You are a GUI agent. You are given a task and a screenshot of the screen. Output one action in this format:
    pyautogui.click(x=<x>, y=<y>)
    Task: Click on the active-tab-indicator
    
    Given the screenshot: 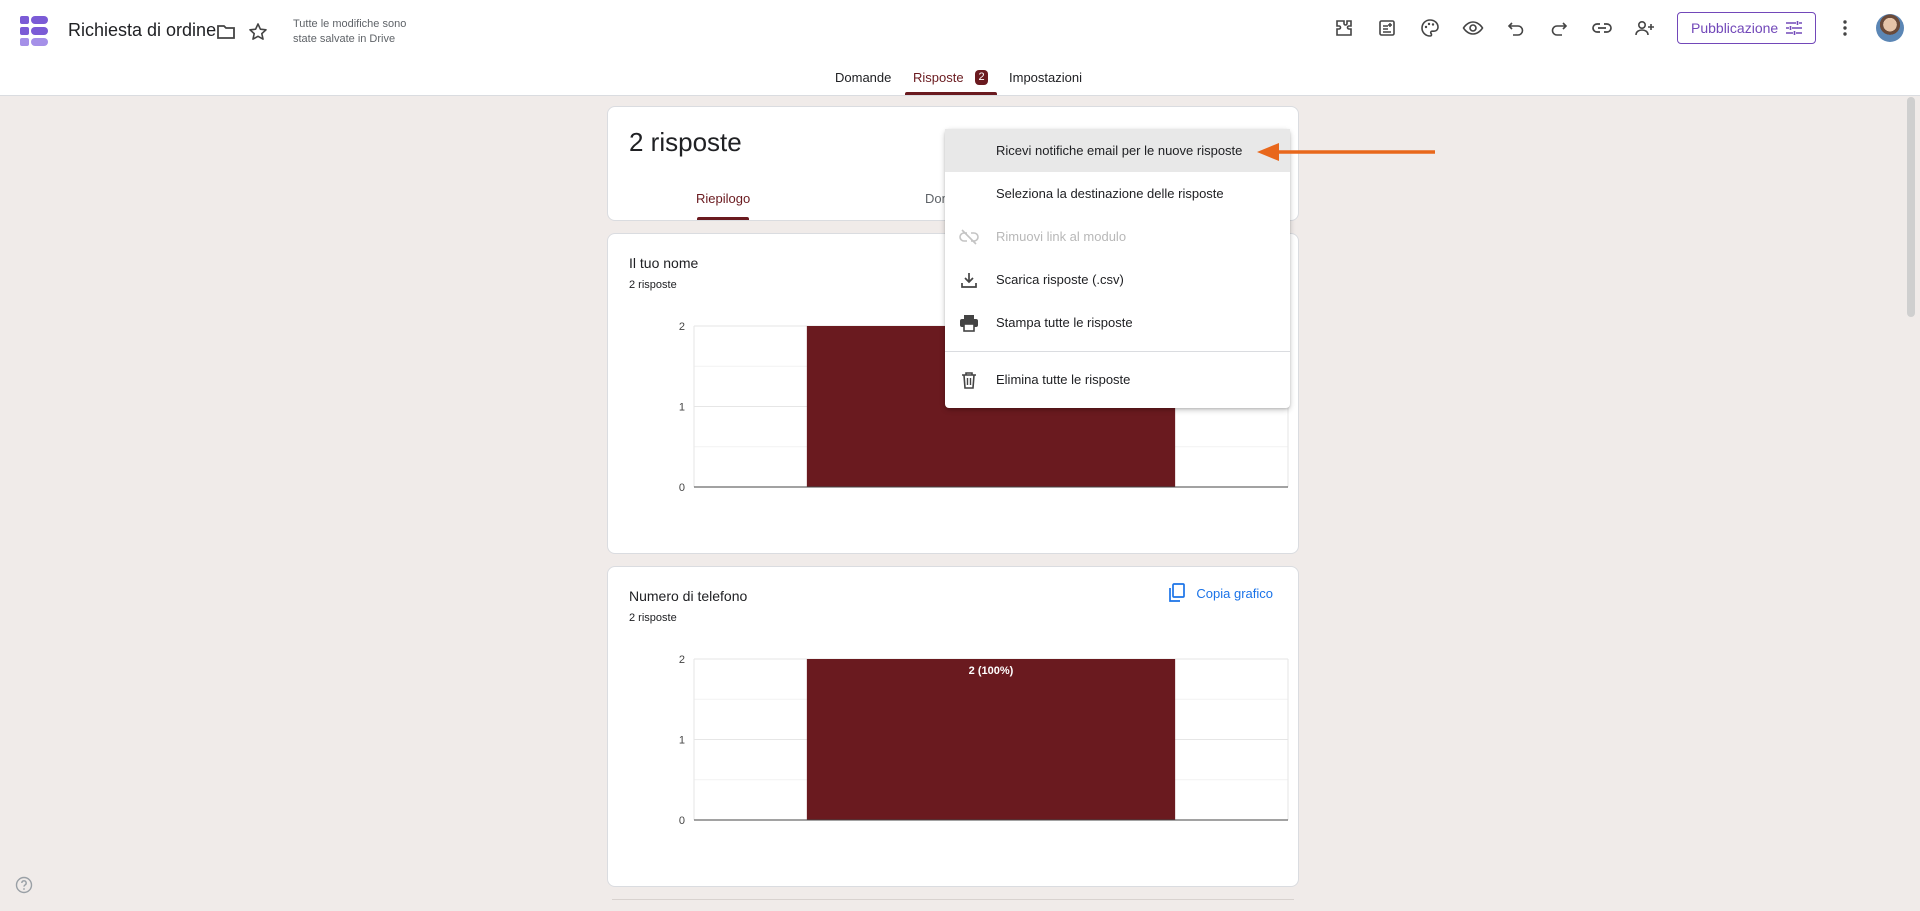 What is the action you would take?
    pyautogui.click(x=951, y=93)
    